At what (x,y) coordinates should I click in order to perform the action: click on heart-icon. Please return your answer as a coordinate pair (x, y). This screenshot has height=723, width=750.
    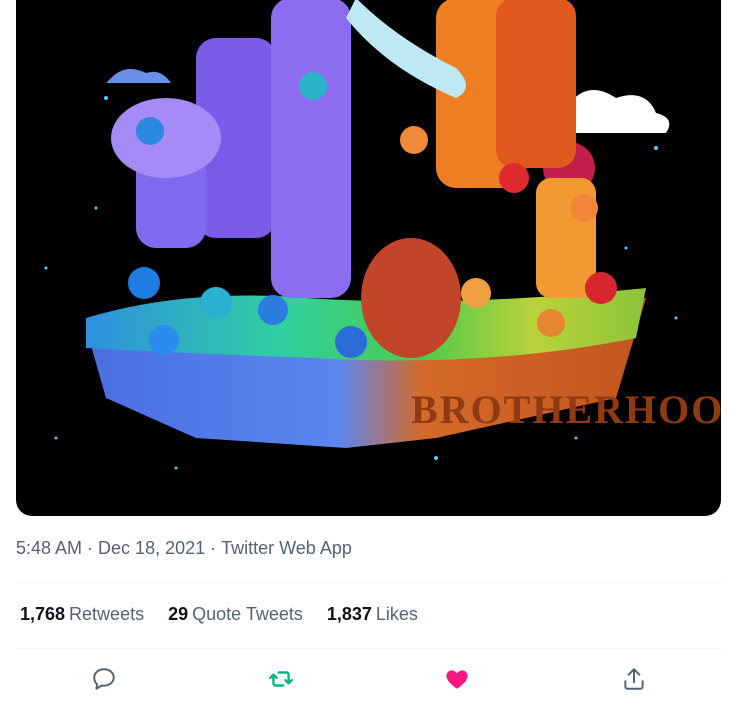
    Looking at the image, I should click on (457, 679).